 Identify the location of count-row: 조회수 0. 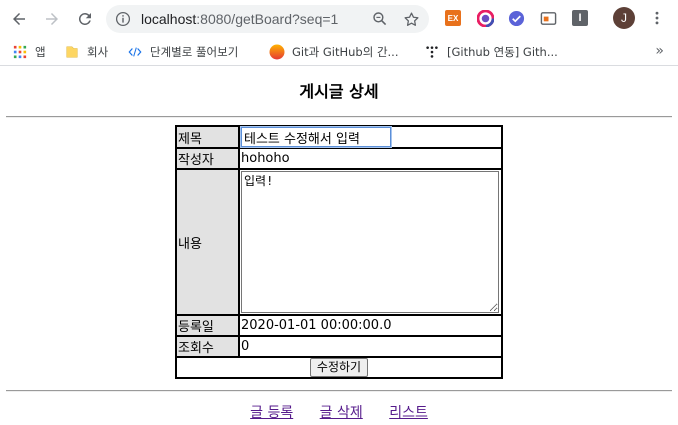
(339, 346).